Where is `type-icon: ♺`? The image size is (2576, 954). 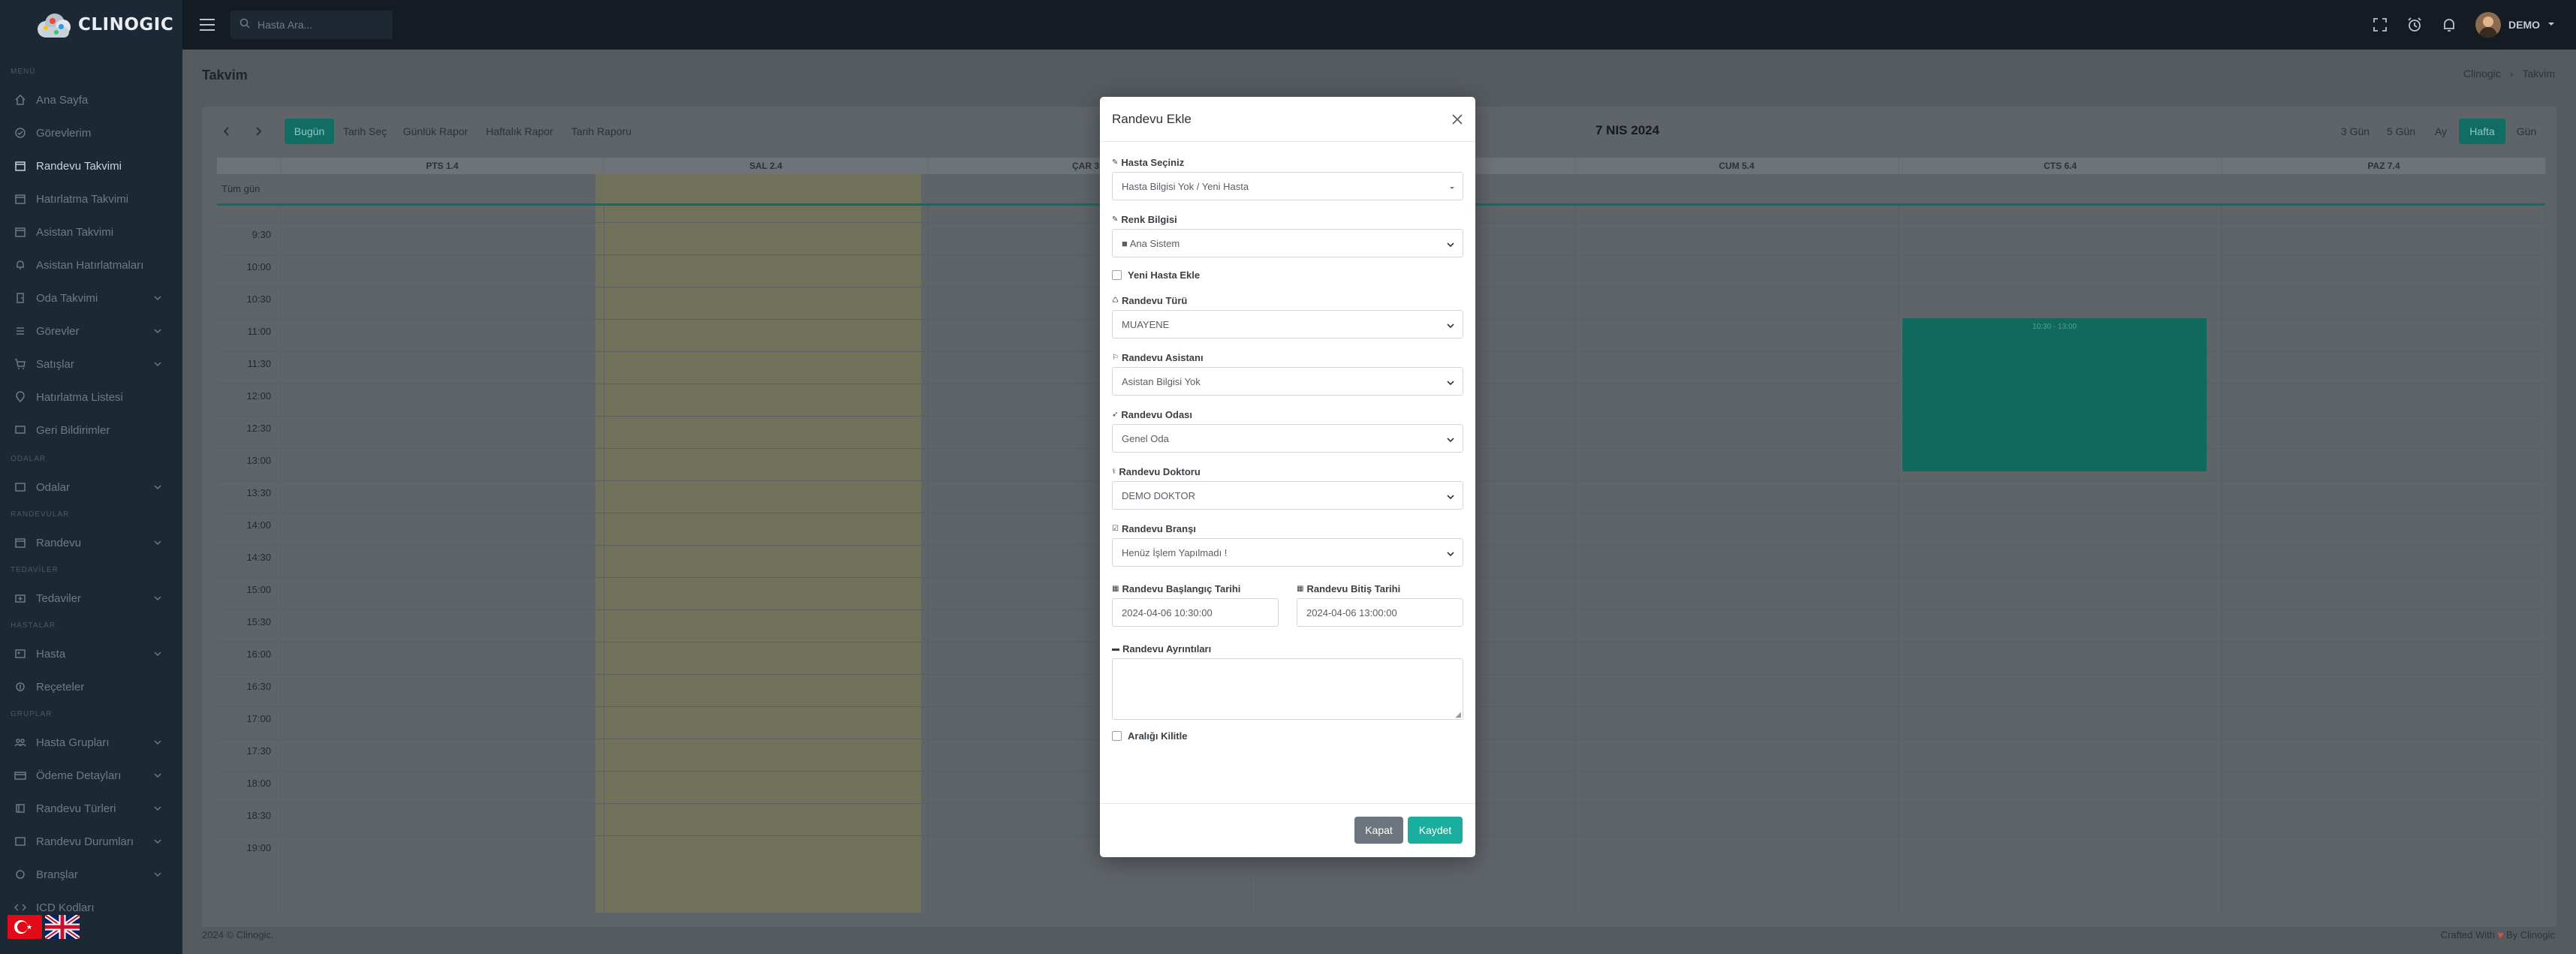 type-icon: ♺ is located at coordinates (1115, 300).